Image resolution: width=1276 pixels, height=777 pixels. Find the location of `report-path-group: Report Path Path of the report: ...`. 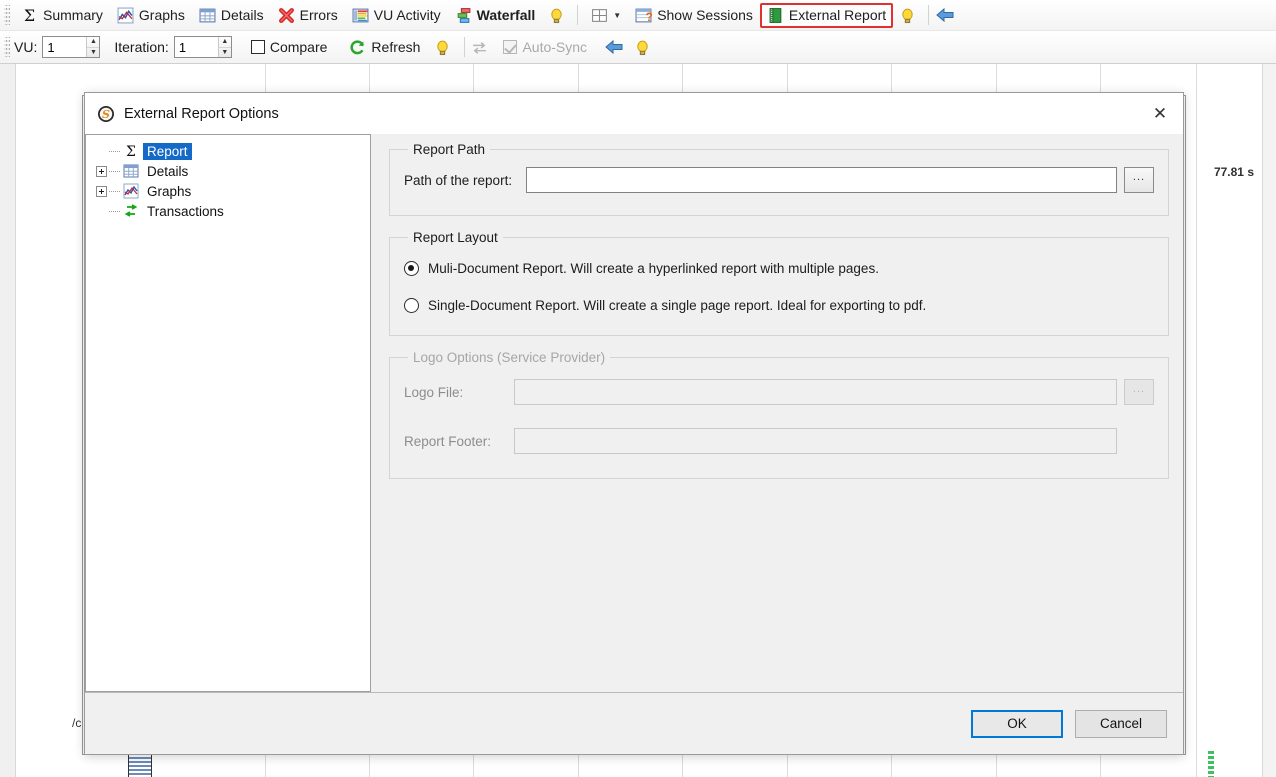

report-path-group: Report Path Path of the report: ... is located at coordinates (779, 179).